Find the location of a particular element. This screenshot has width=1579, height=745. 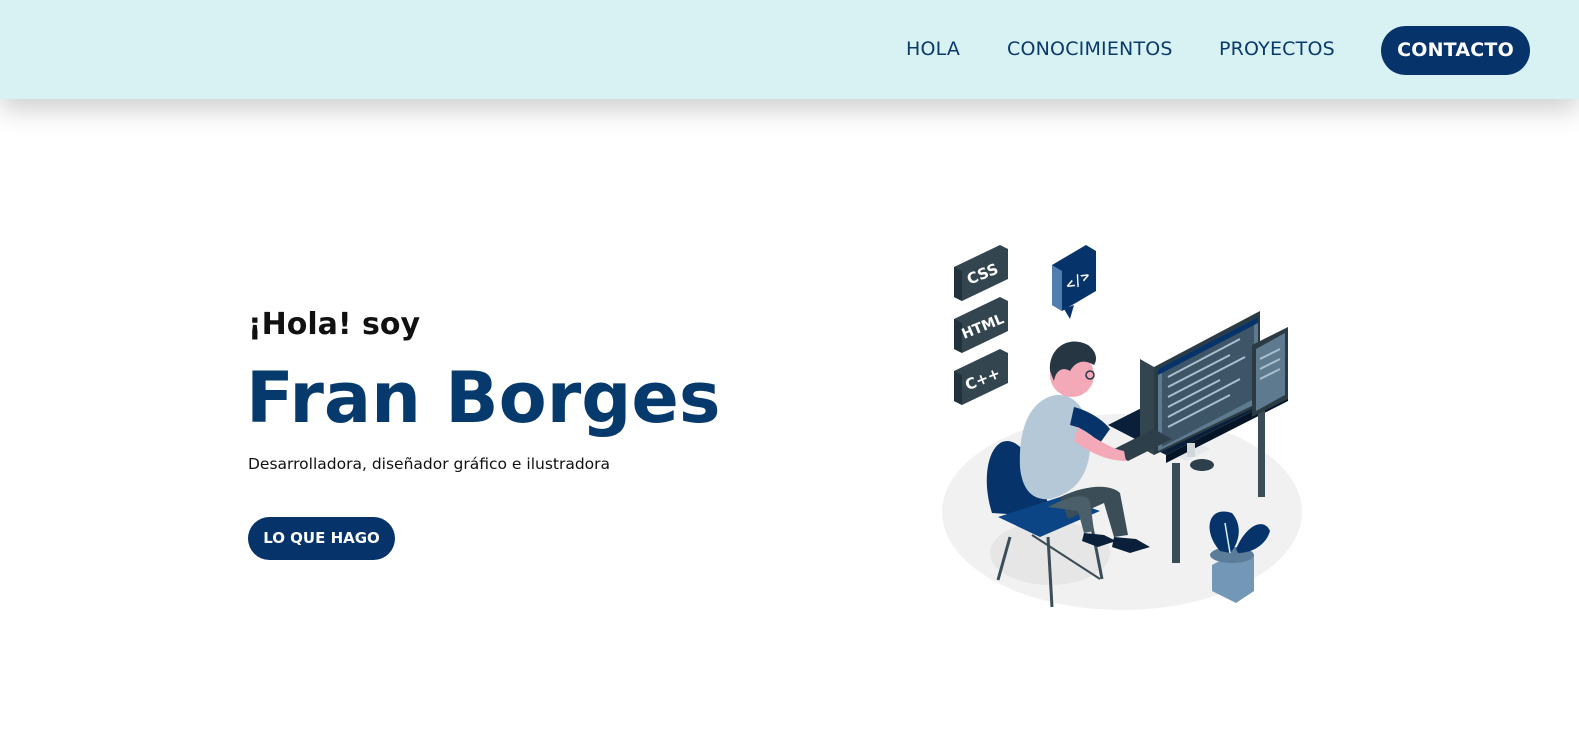

hero-greeting: ¡Hola! soy is located at coordinates (334, 324).